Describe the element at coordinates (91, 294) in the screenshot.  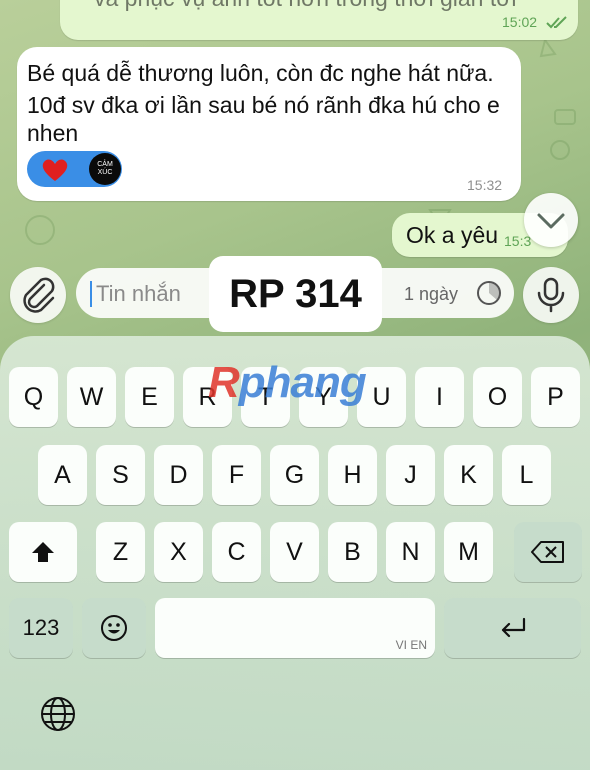
I see `text-cursor` at that location.